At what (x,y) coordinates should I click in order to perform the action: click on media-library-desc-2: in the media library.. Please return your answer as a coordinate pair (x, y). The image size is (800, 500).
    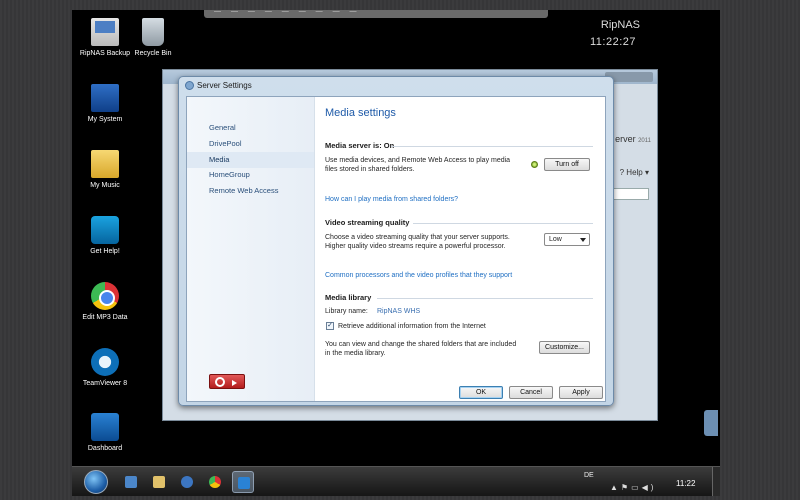
    Looking at the image, I should click on (355, 353).